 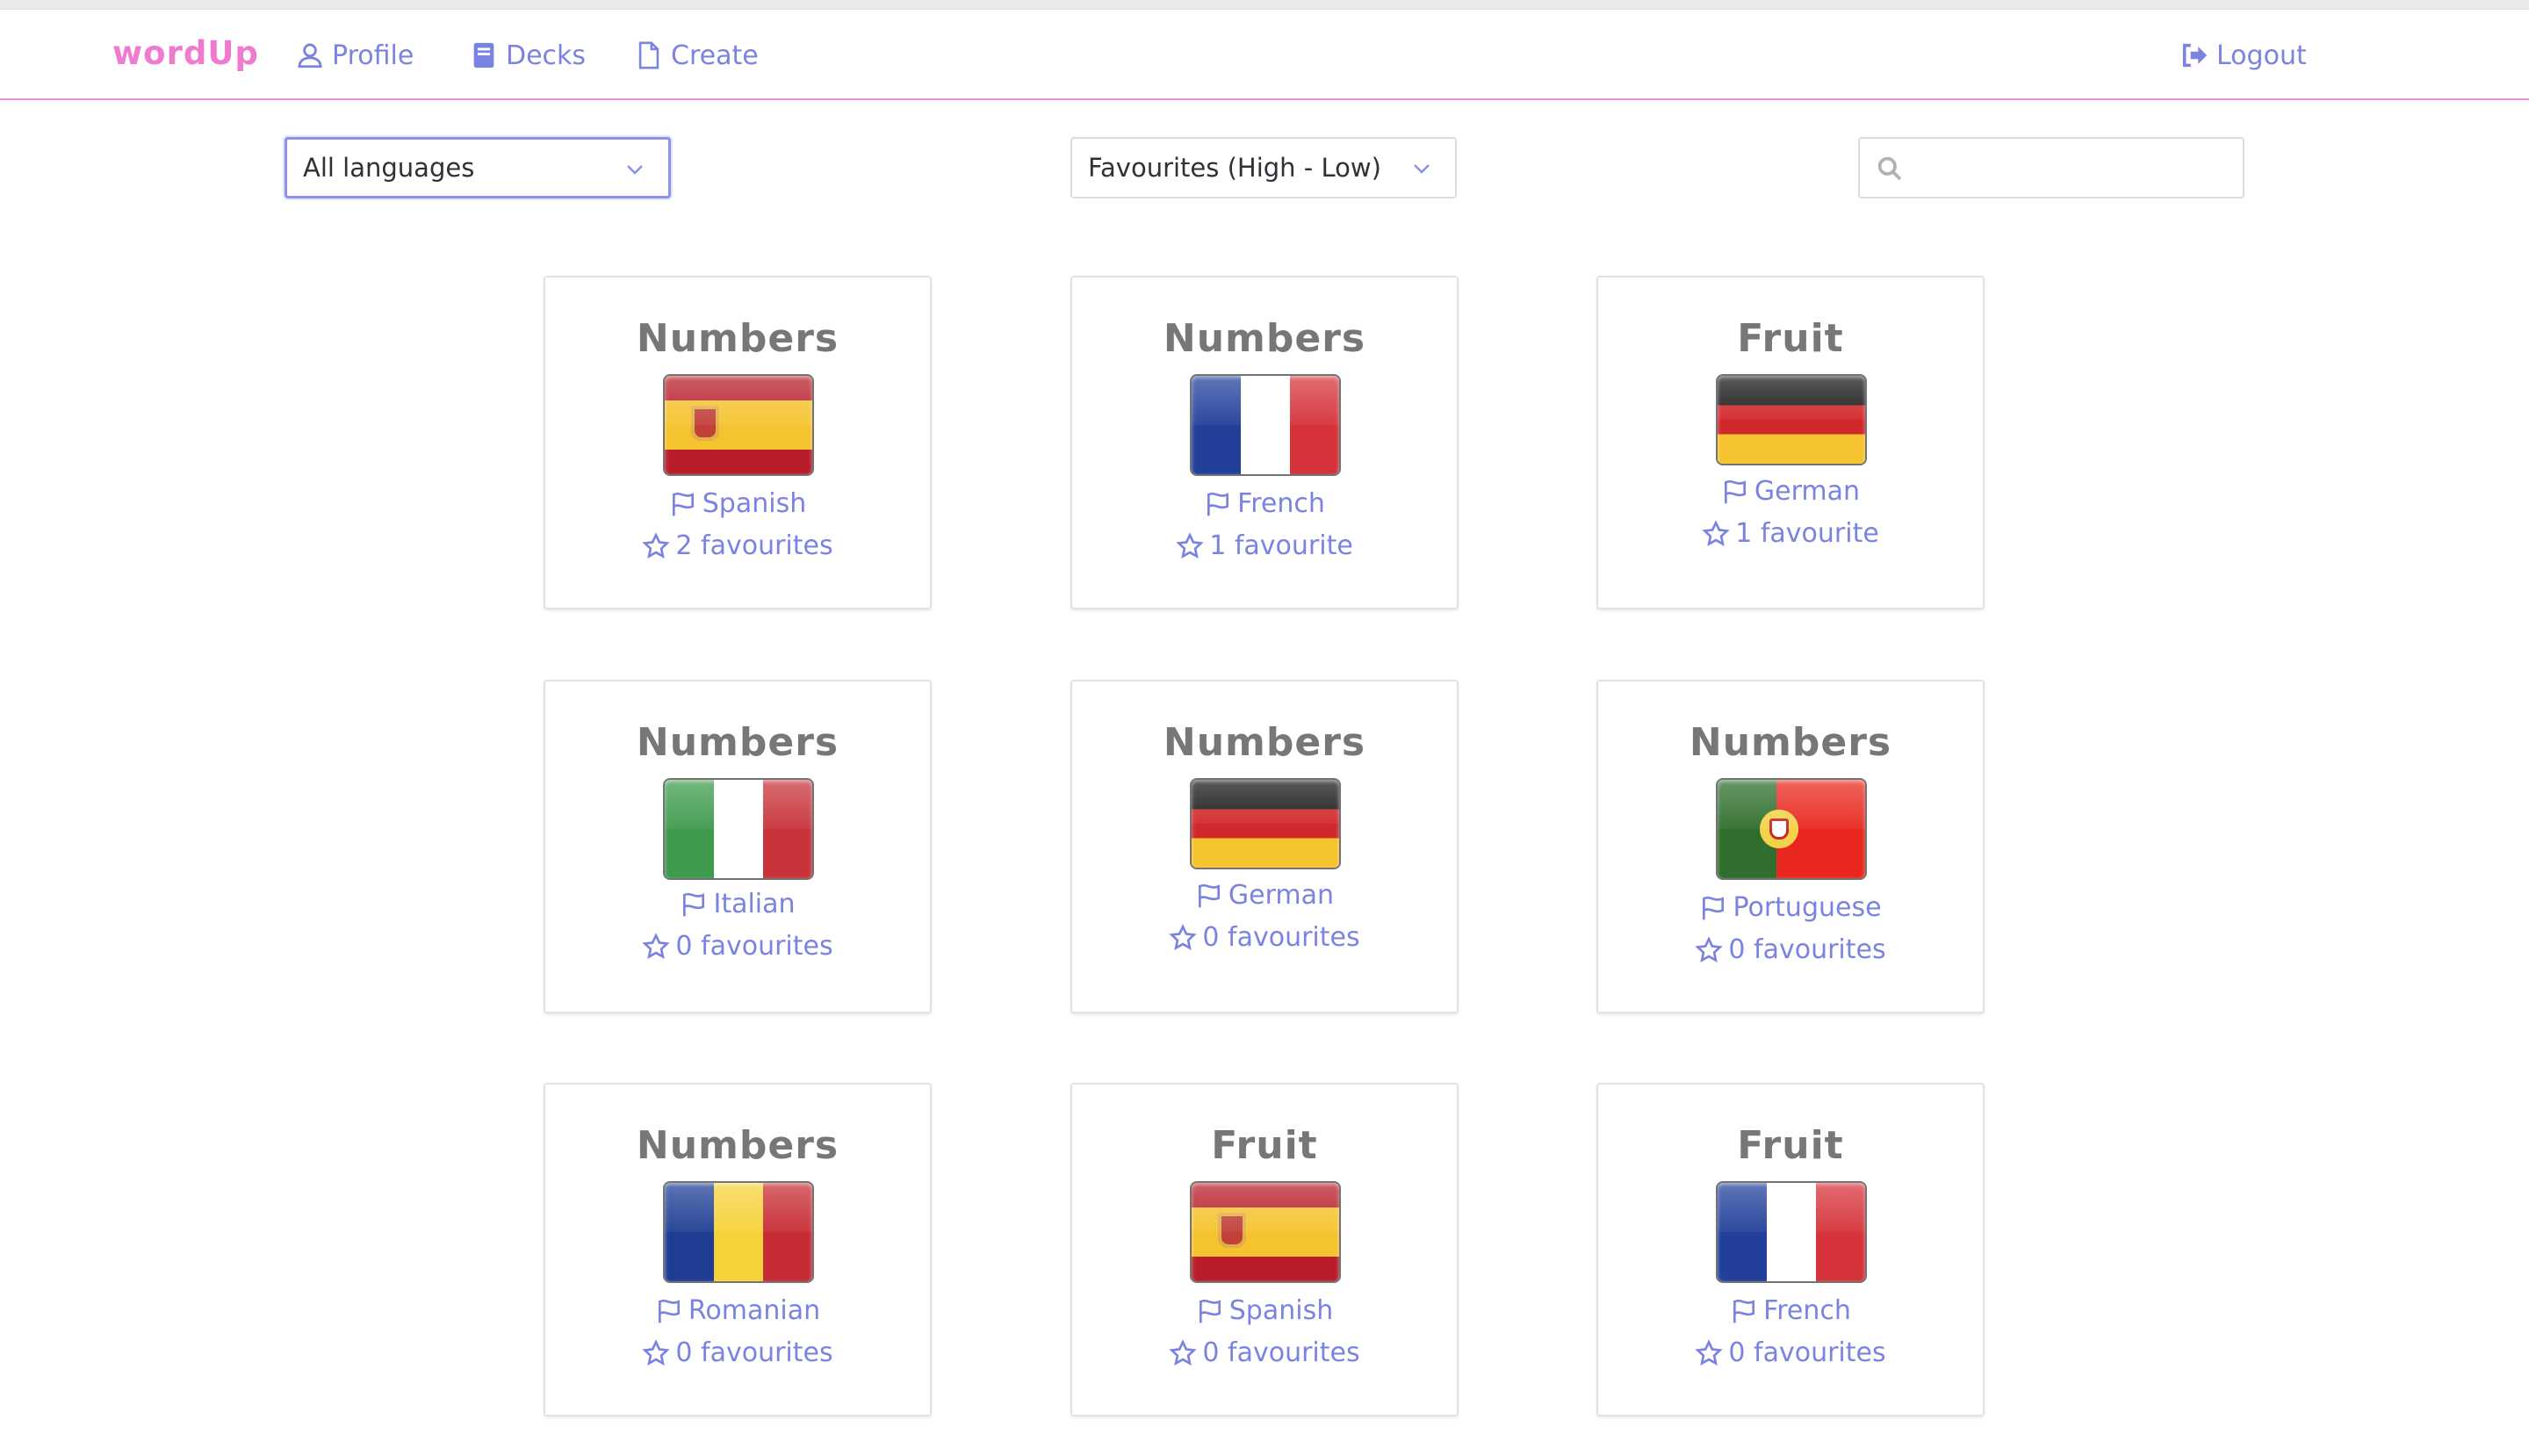 I want to click on nav-decks-link: Decks, so click(x=527, y=55).